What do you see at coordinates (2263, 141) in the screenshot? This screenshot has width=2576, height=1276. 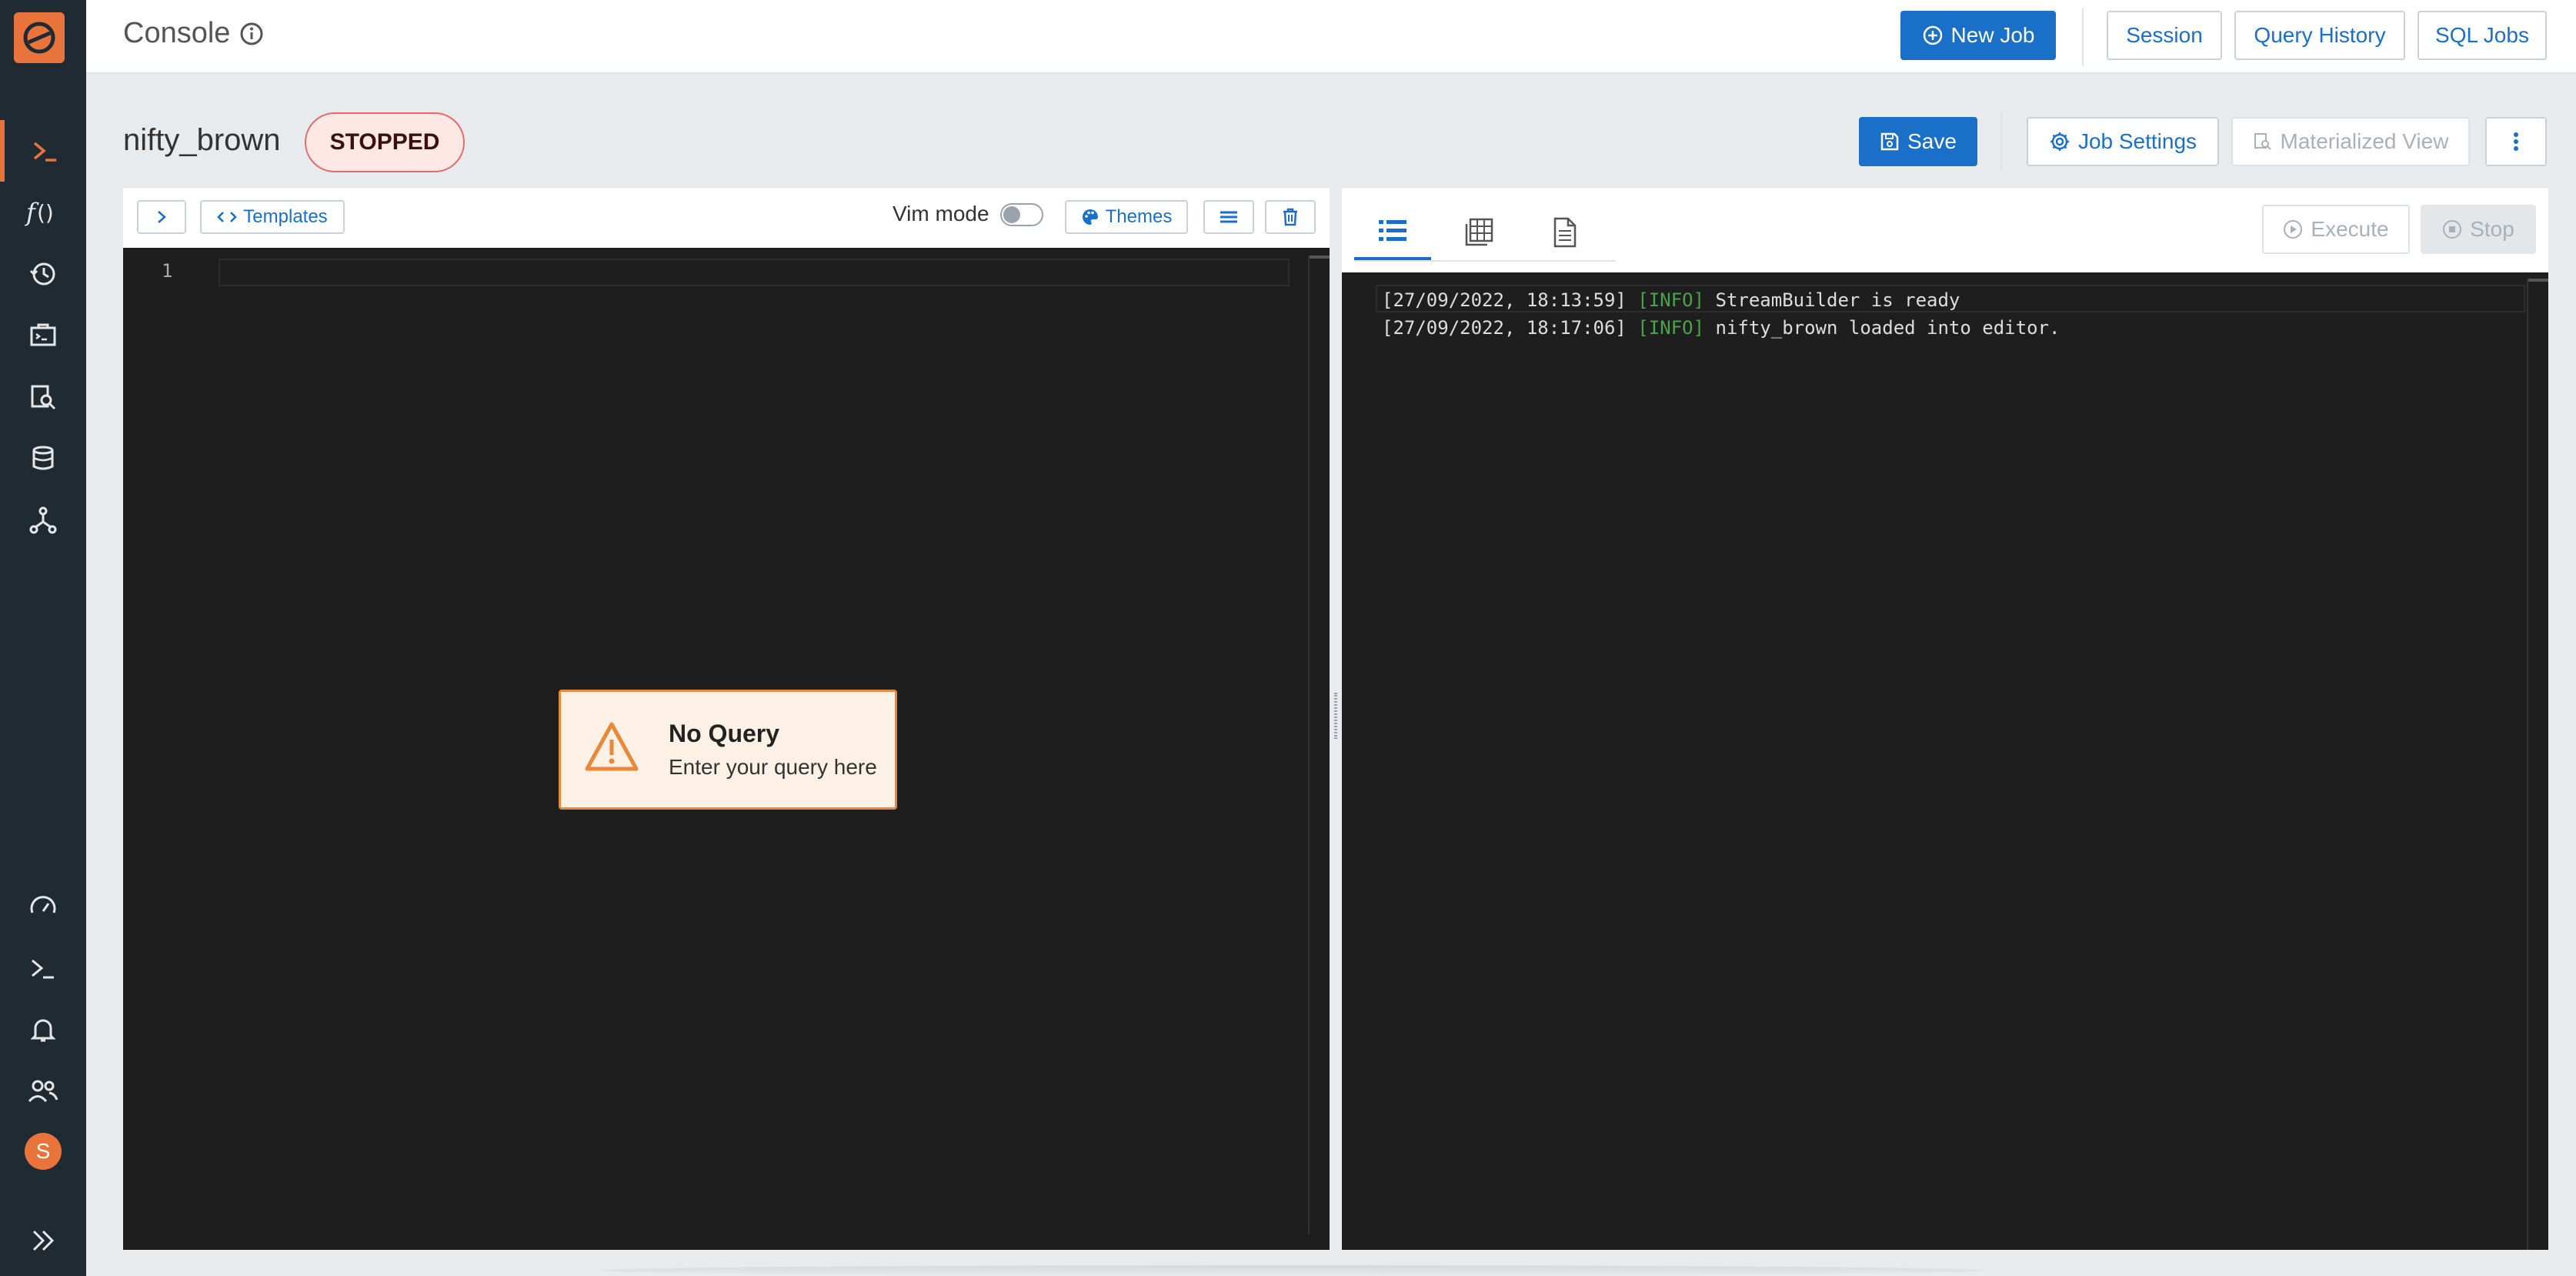 I see `materialized-view-icon` at bounding box center [2263, 141].